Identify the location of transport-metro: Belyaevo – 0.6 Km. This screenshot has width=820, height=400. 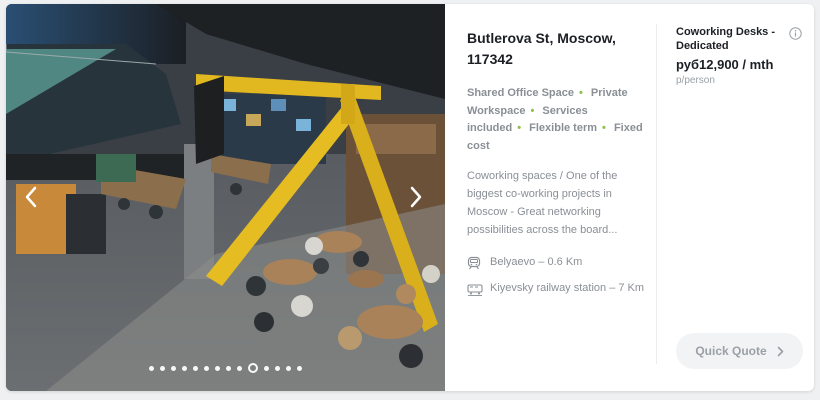
(558, 265).